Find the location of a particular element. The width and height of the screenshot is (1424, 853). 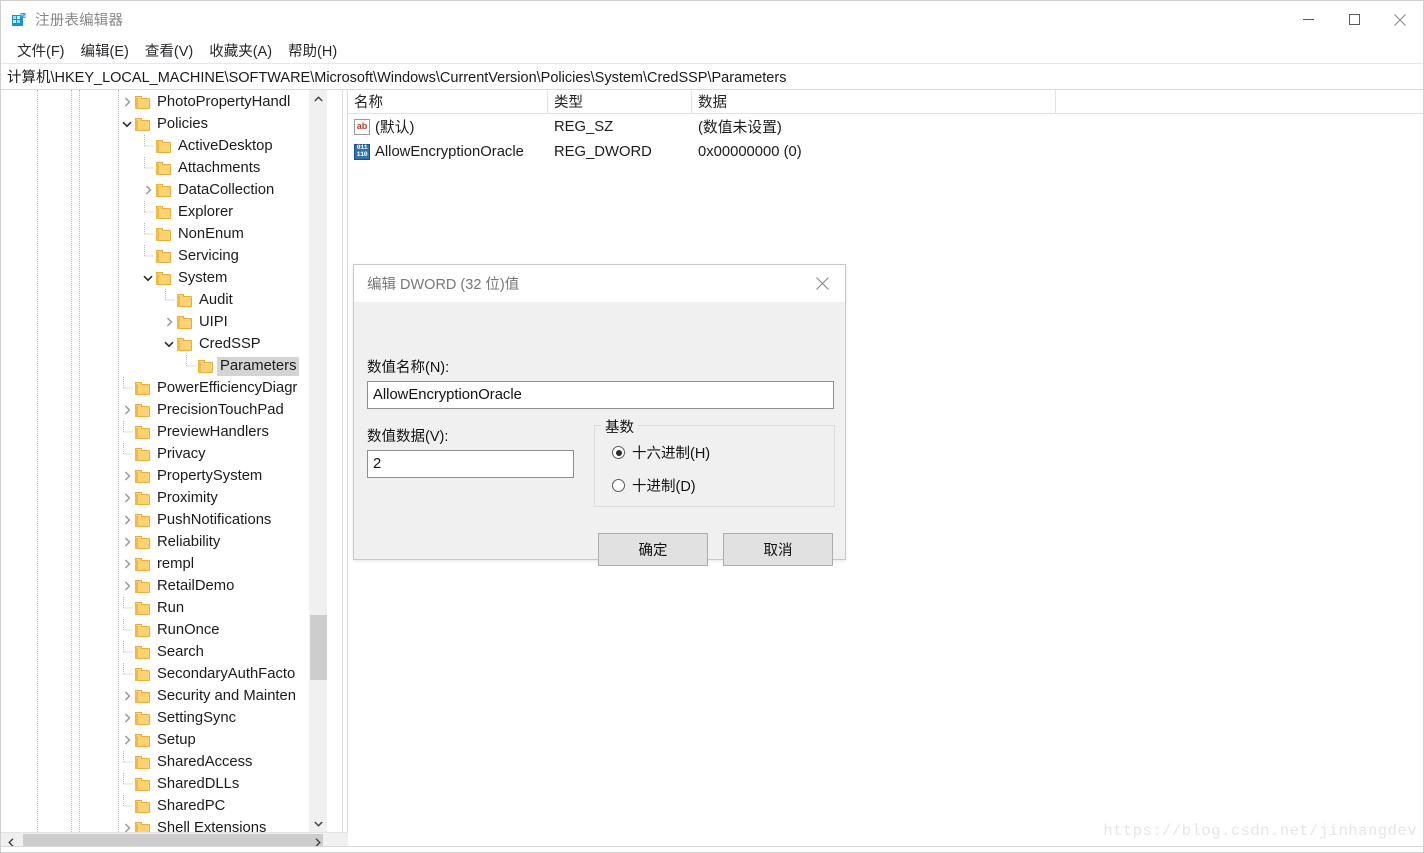

tree-item-propertysystem: PropertySystem is located at coordinates (164, 476).